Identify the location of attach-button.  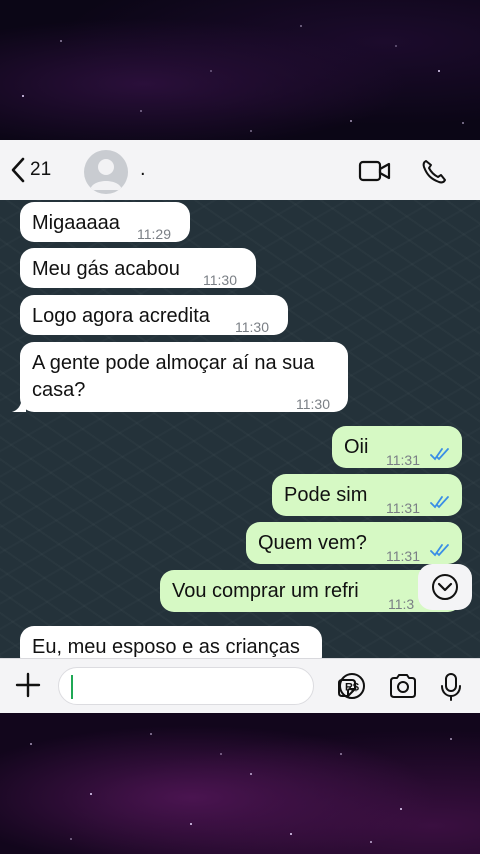
(28, 687).